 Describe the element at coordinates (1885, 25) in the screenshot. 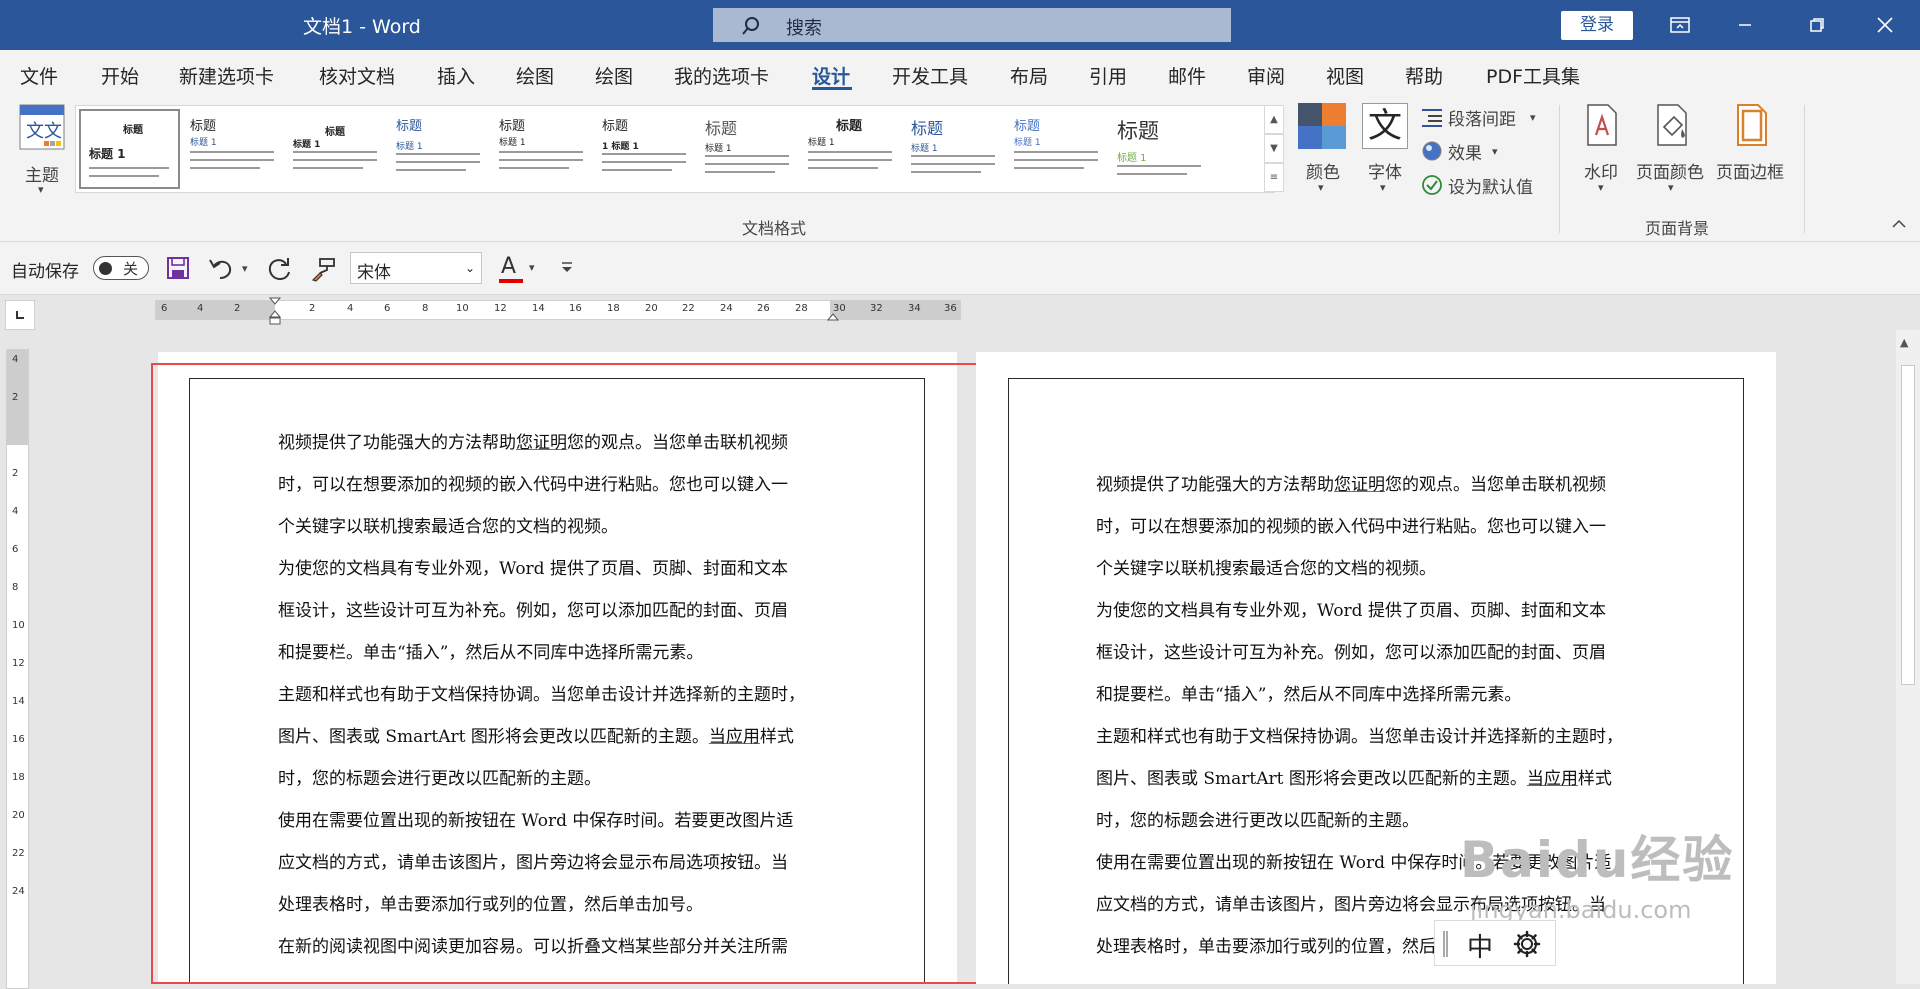

I see `close-button` at that location.